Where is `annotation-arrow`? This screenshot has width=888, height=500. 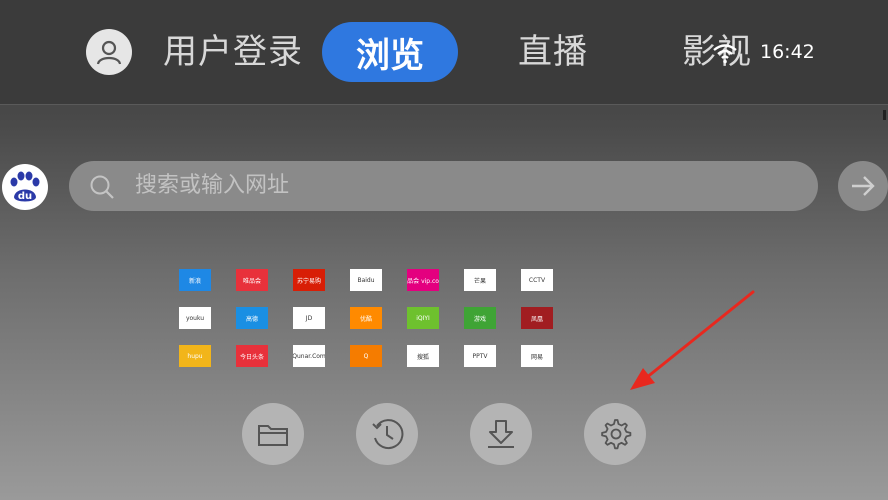 annotation-arrow is located at coordinates (692, 340).